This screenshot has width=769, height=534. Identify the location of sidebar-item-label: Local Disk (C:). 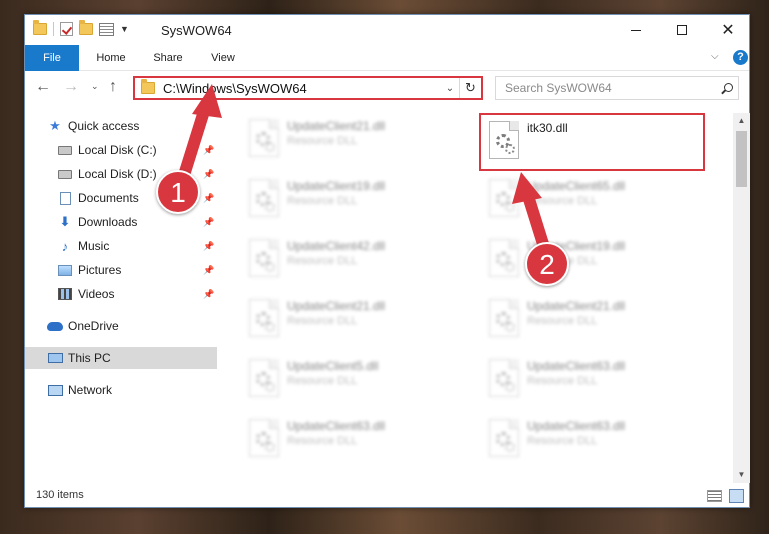
(117, 150).